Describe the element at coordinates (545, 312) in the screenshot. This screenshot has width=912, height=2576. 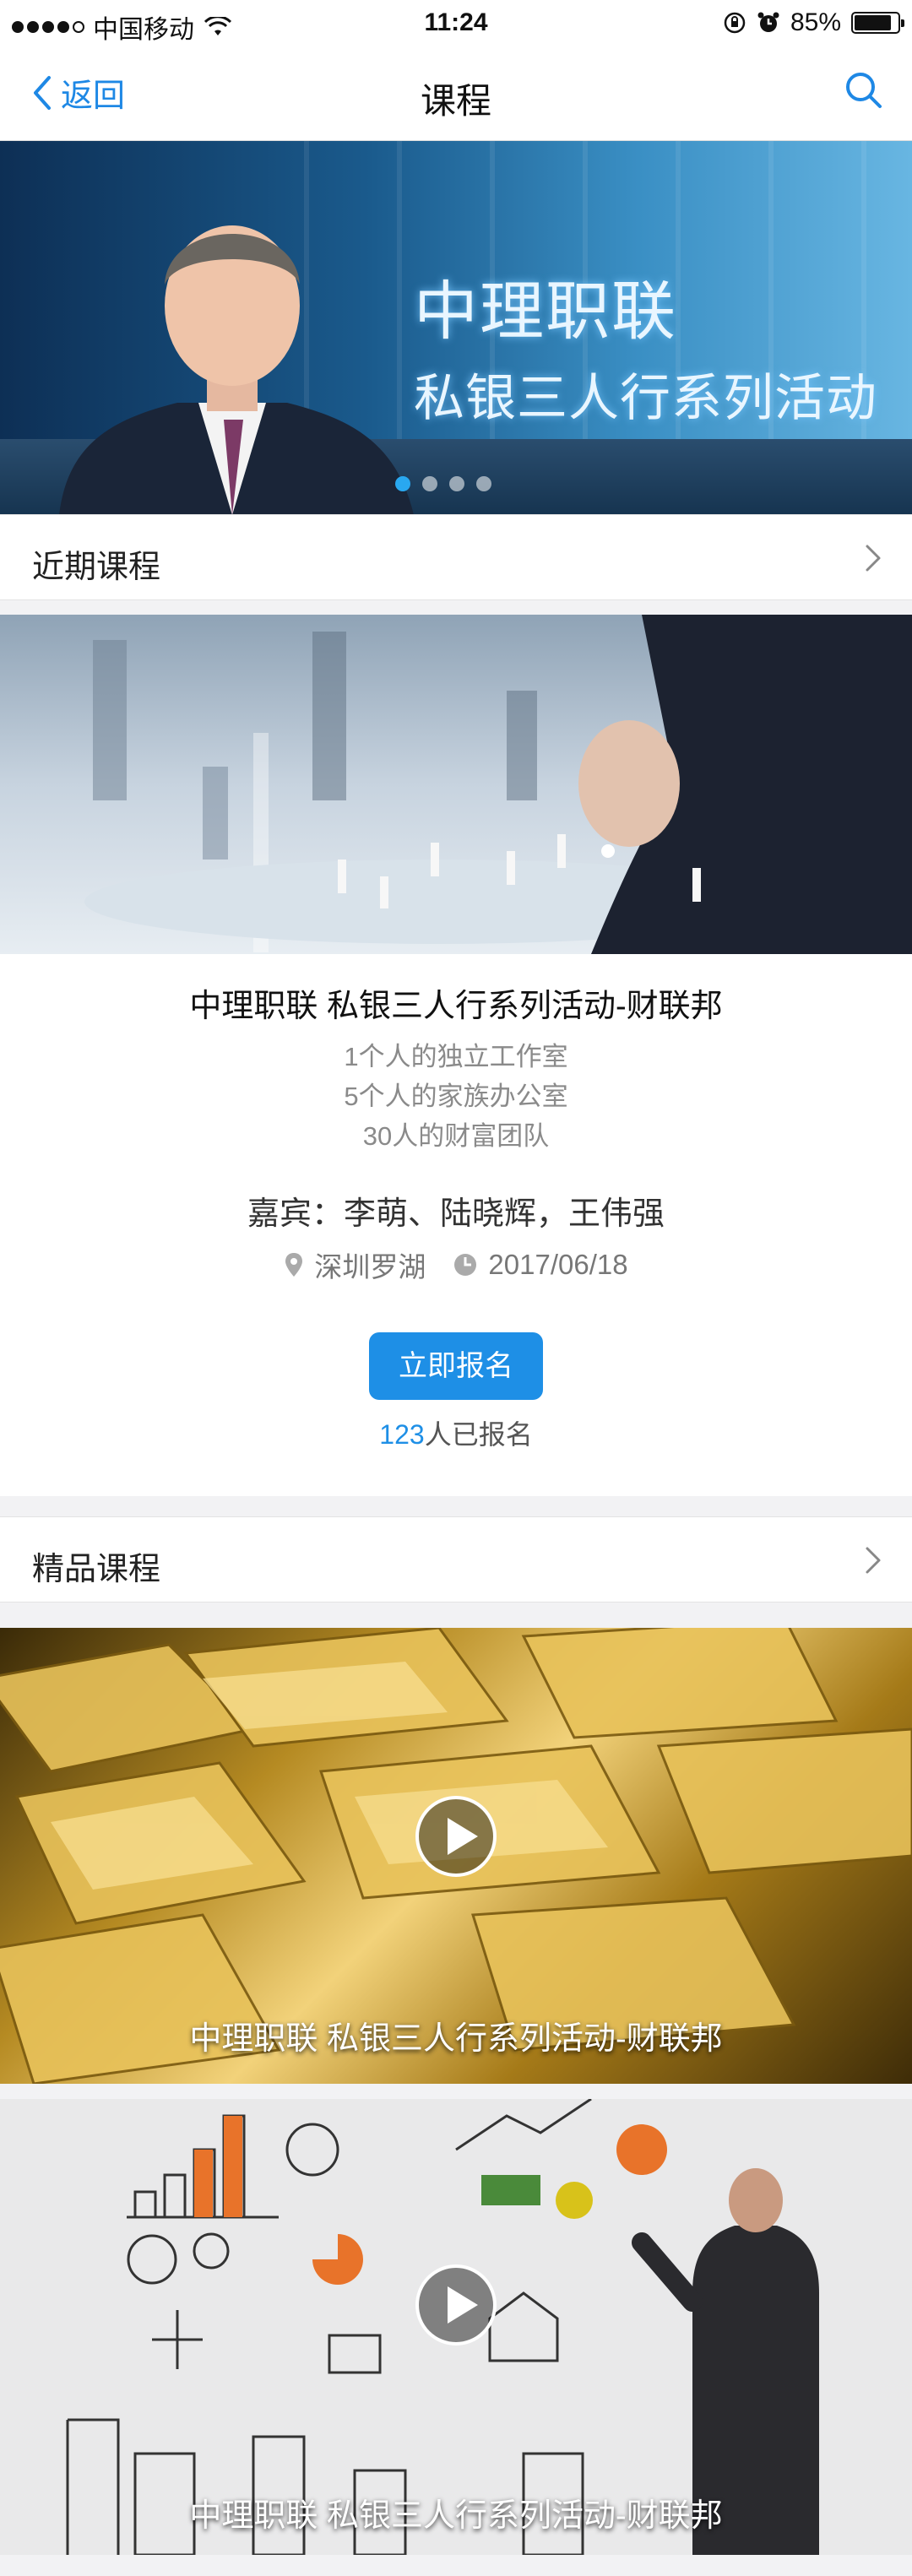
I see `banner-title-line1: 中理职联` at that location.